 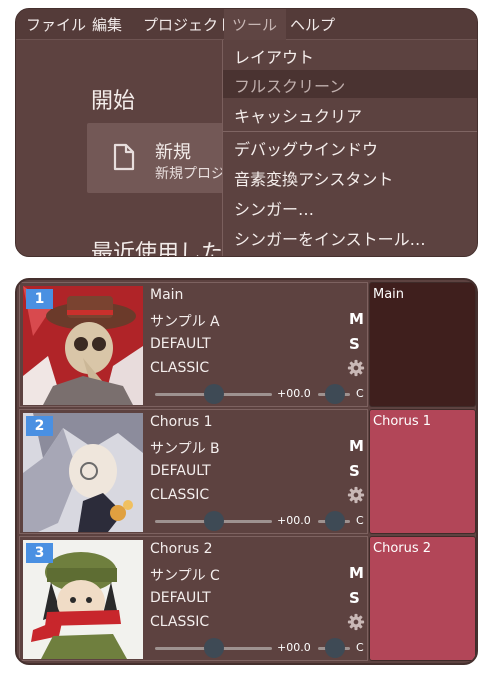 What do you see at coordinates (255, 24) in the screenshot?
I see `menu-tools: ツール` at bounding box center [255, 24].